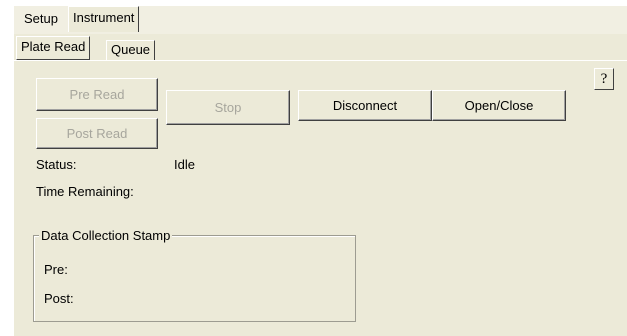 This screenshot has height=336, width=627. Describe the element at coordinates (104, 19) in the screenshot. I see `tab-instrument: Instrument` at that location.